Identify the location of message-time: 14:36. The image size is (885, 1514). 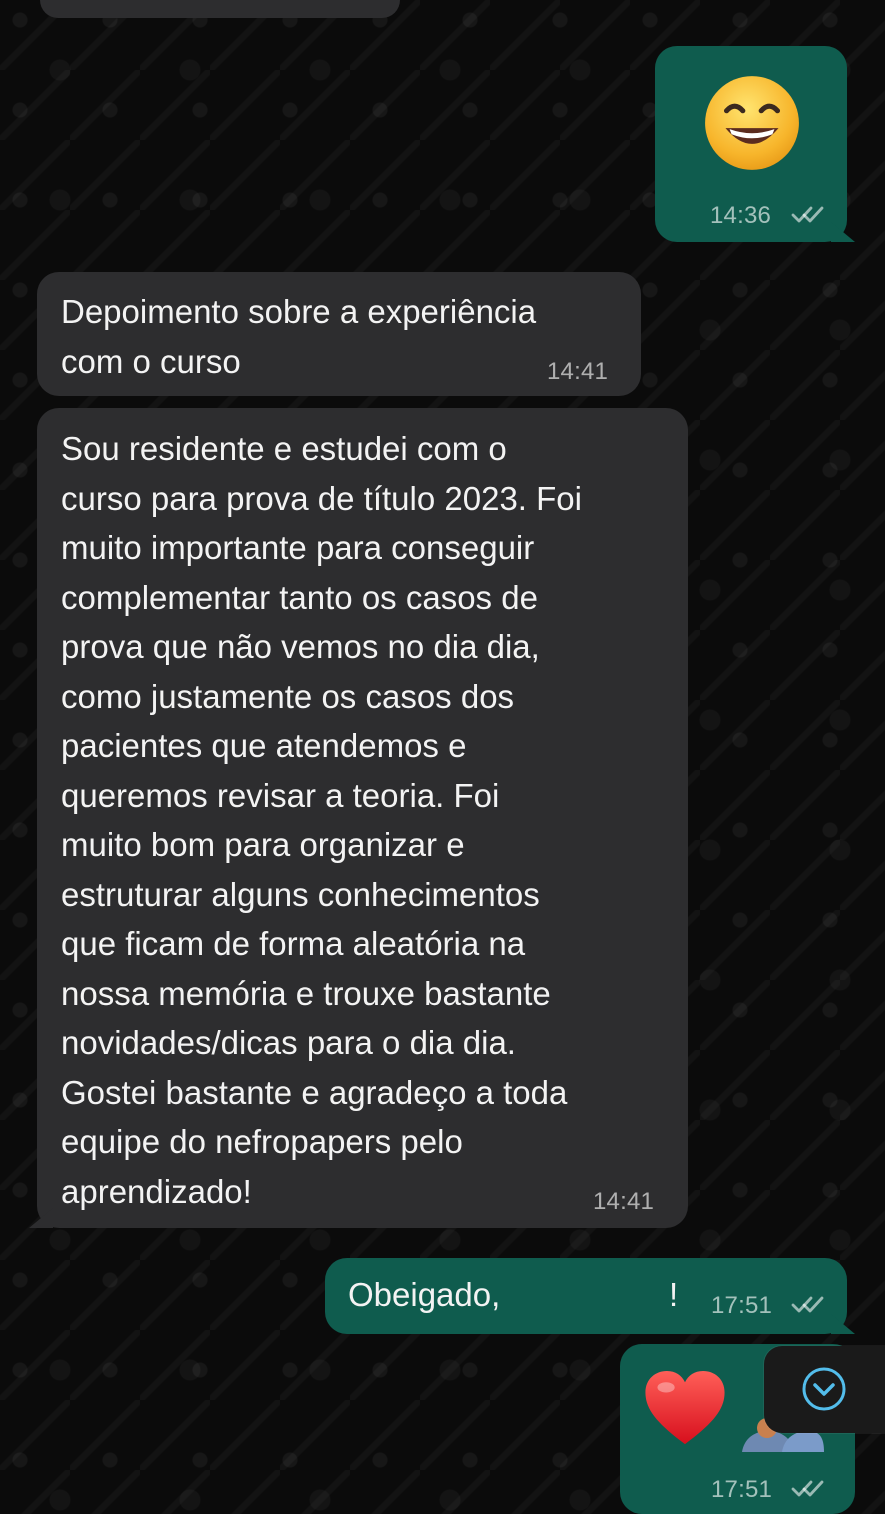
(741, 215).